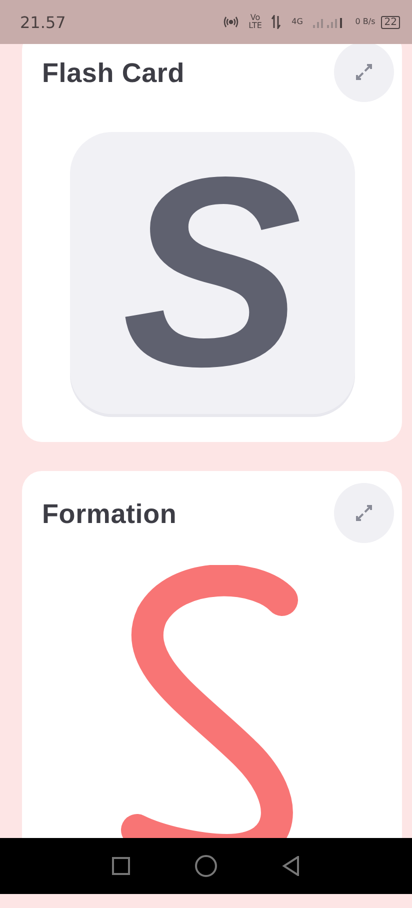 The image size is (412, 908). I want to click on recent-apps-icon, so click(121, 866).